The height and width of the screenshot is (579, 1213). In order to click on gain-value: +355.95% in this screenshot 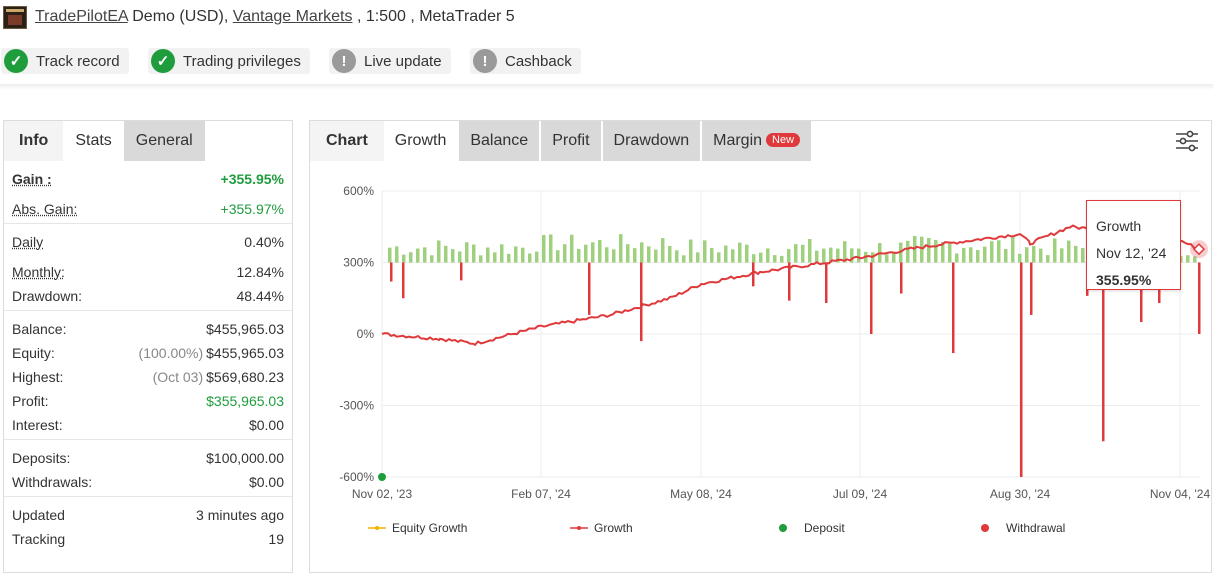, I will do `click(252, 179)`.